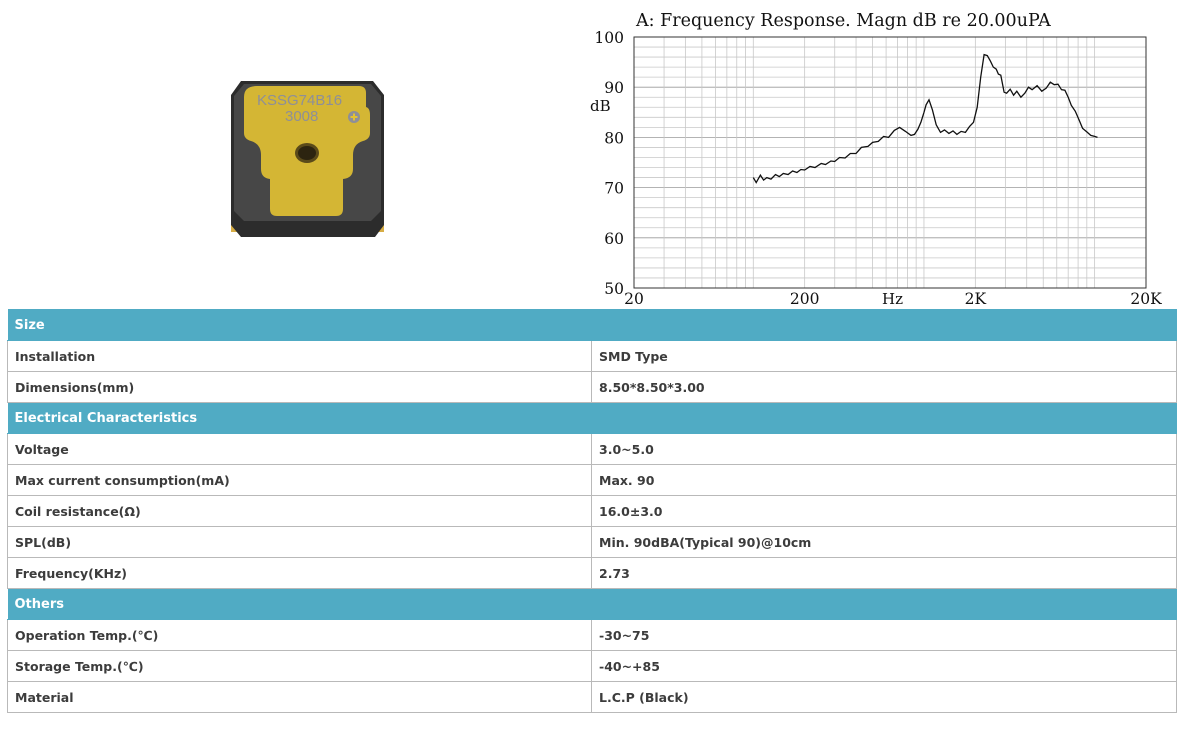  I want to click on x-tick-label: 20K, so click(1146, 299).